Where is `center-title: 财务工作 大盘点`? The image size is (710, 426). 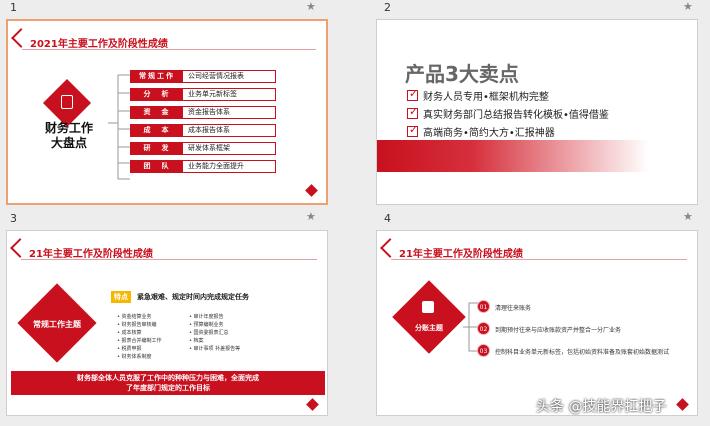
center-title: 财务工作 大盘点 is located at coordinates (68, 135).